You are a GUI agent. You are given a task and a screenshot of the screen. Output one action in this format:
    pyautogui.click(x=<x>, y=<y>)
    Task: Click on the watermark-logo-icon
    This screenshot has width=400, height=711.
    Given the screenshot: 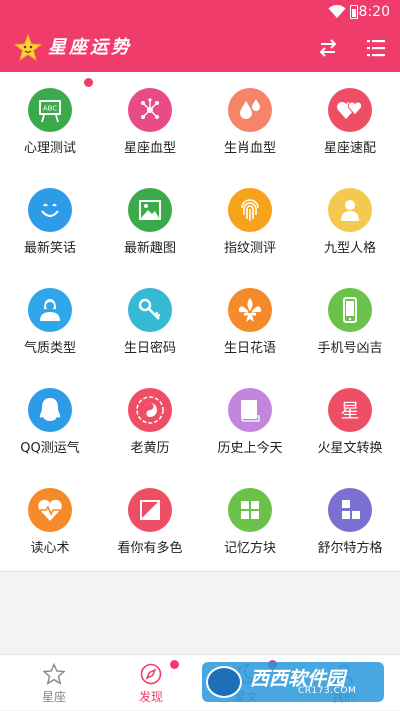 What is the action you would take?
    pyautogui.click(x=224, y=682)
    